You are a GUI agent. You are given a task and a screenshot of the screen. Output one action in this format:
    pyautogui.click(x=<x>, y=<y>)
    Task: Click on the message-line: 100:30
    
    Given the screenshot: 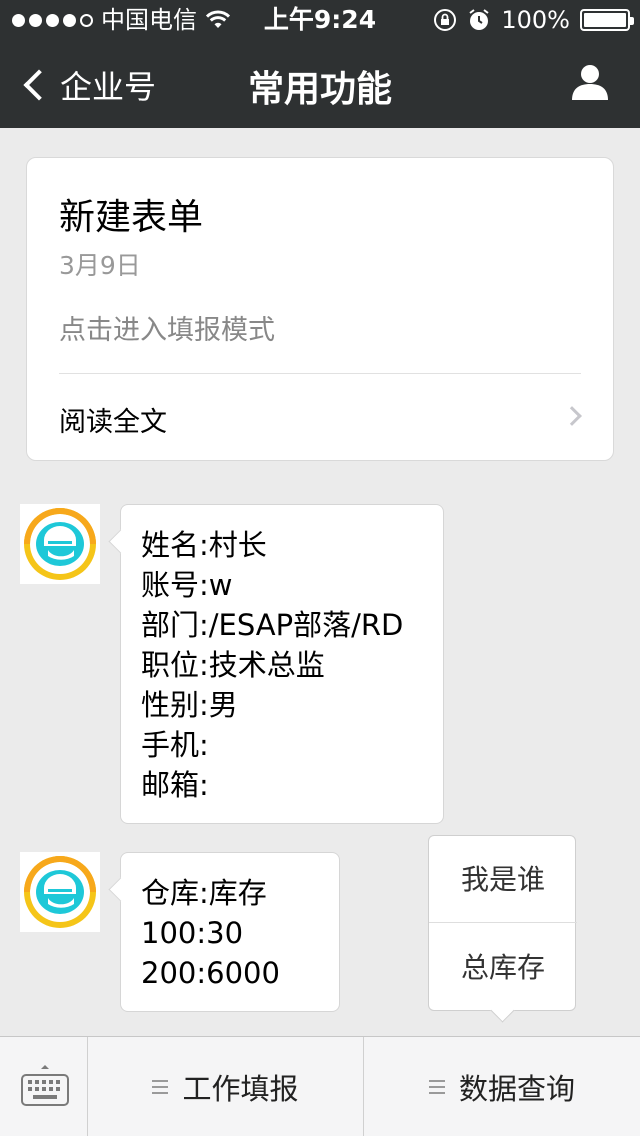 What is the action you would take?
    pyautogui.click(x=192, y=933)
    